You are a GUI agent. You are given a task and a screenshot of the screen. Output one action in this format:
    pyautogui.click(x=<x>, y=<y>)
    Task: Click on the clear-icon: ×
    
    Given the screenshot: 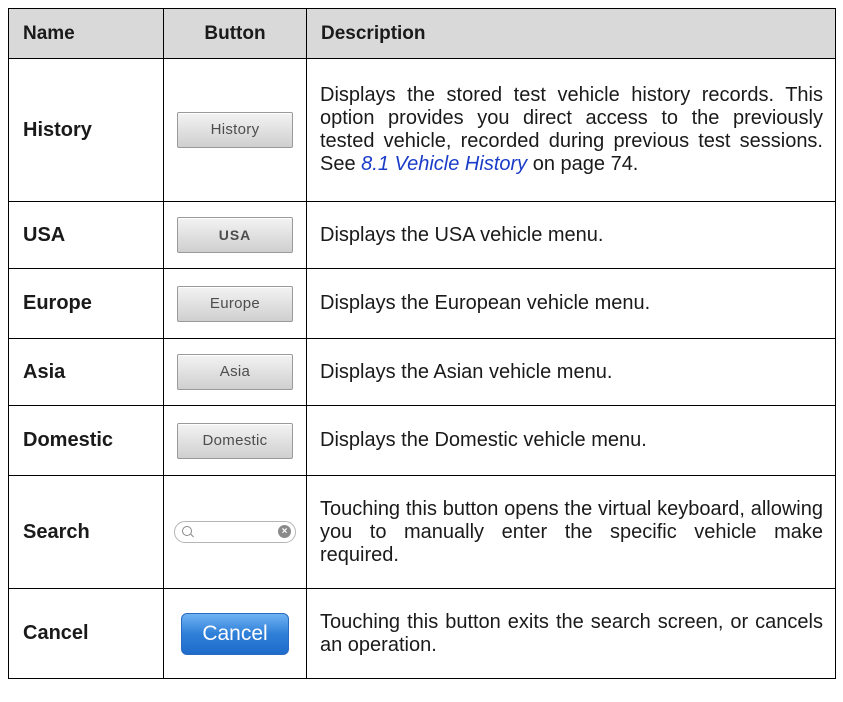 What is the action you would take?
    pyautogui.click(x=284, y=531)
    